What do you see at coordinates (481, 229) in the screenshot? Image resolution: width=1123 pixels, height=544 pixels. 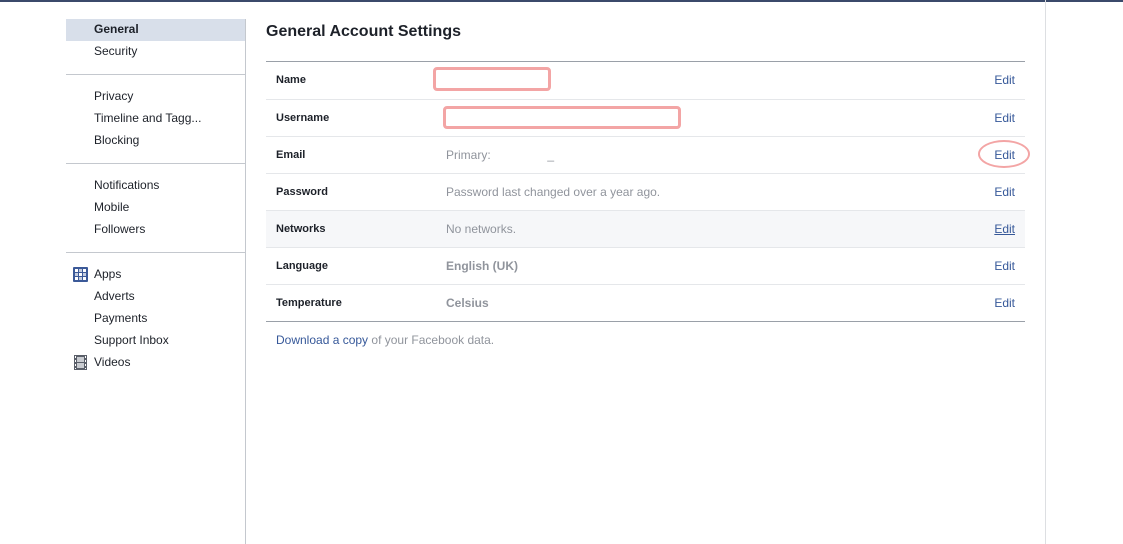 I see `row-value: No networks.` at bounding box center [481, 229].